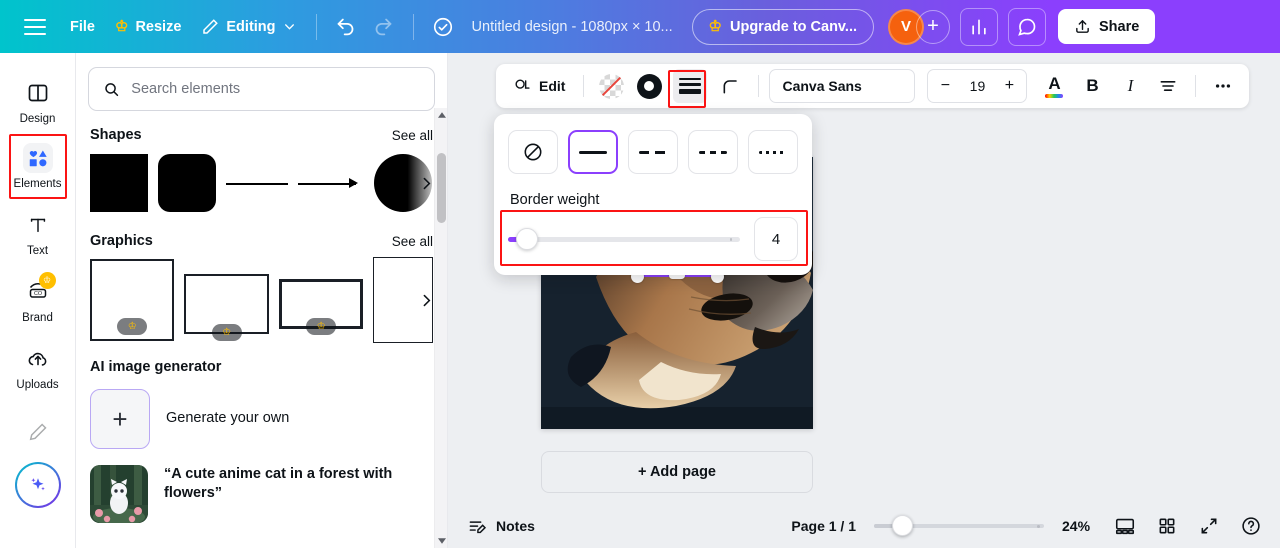  Describe the element at coordinates (1054, 83) in the screenshot. I see `text-color-letter: A` at that location.